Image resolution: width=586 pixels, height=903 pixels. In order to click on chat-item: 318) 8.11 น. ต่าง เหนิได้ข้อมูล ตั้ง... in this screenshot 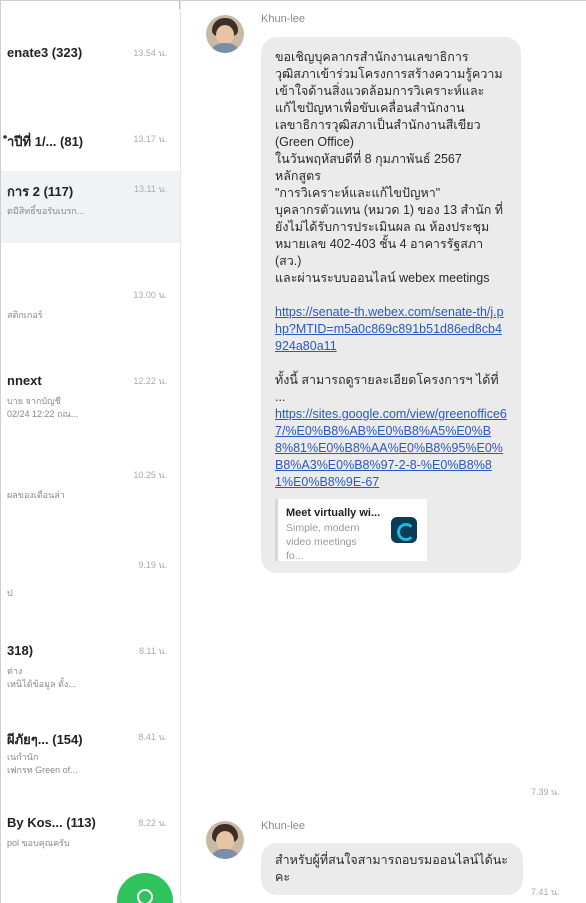, I will do `click(90, 686)`.